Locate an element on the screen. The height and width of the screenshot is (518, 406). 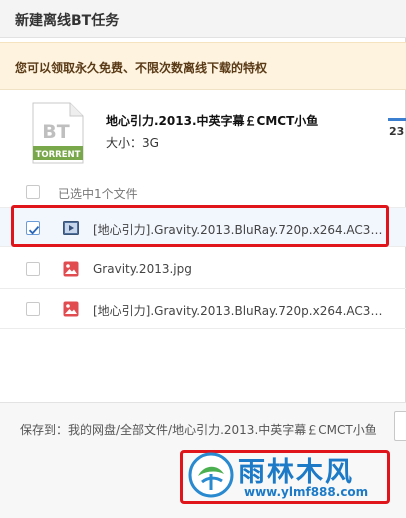
file-name: Gravity.2013.jpg is located at coordinates (142, 269).